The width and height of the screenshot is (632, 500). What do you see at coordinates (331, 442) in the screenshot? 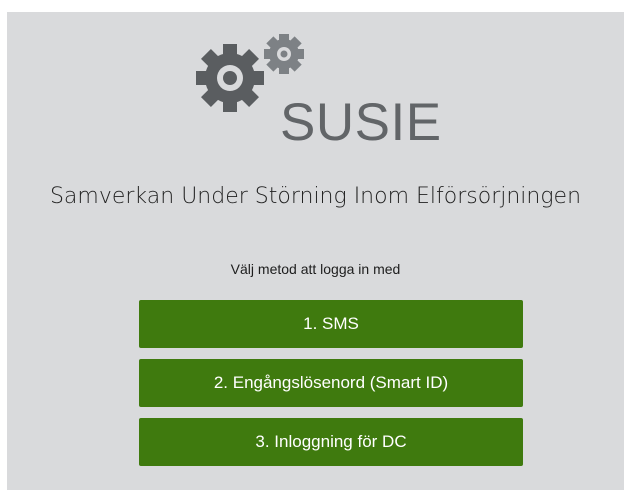
I see `login-dc-button: 3. Inloggning för DC` at bounding box center [331, 442].